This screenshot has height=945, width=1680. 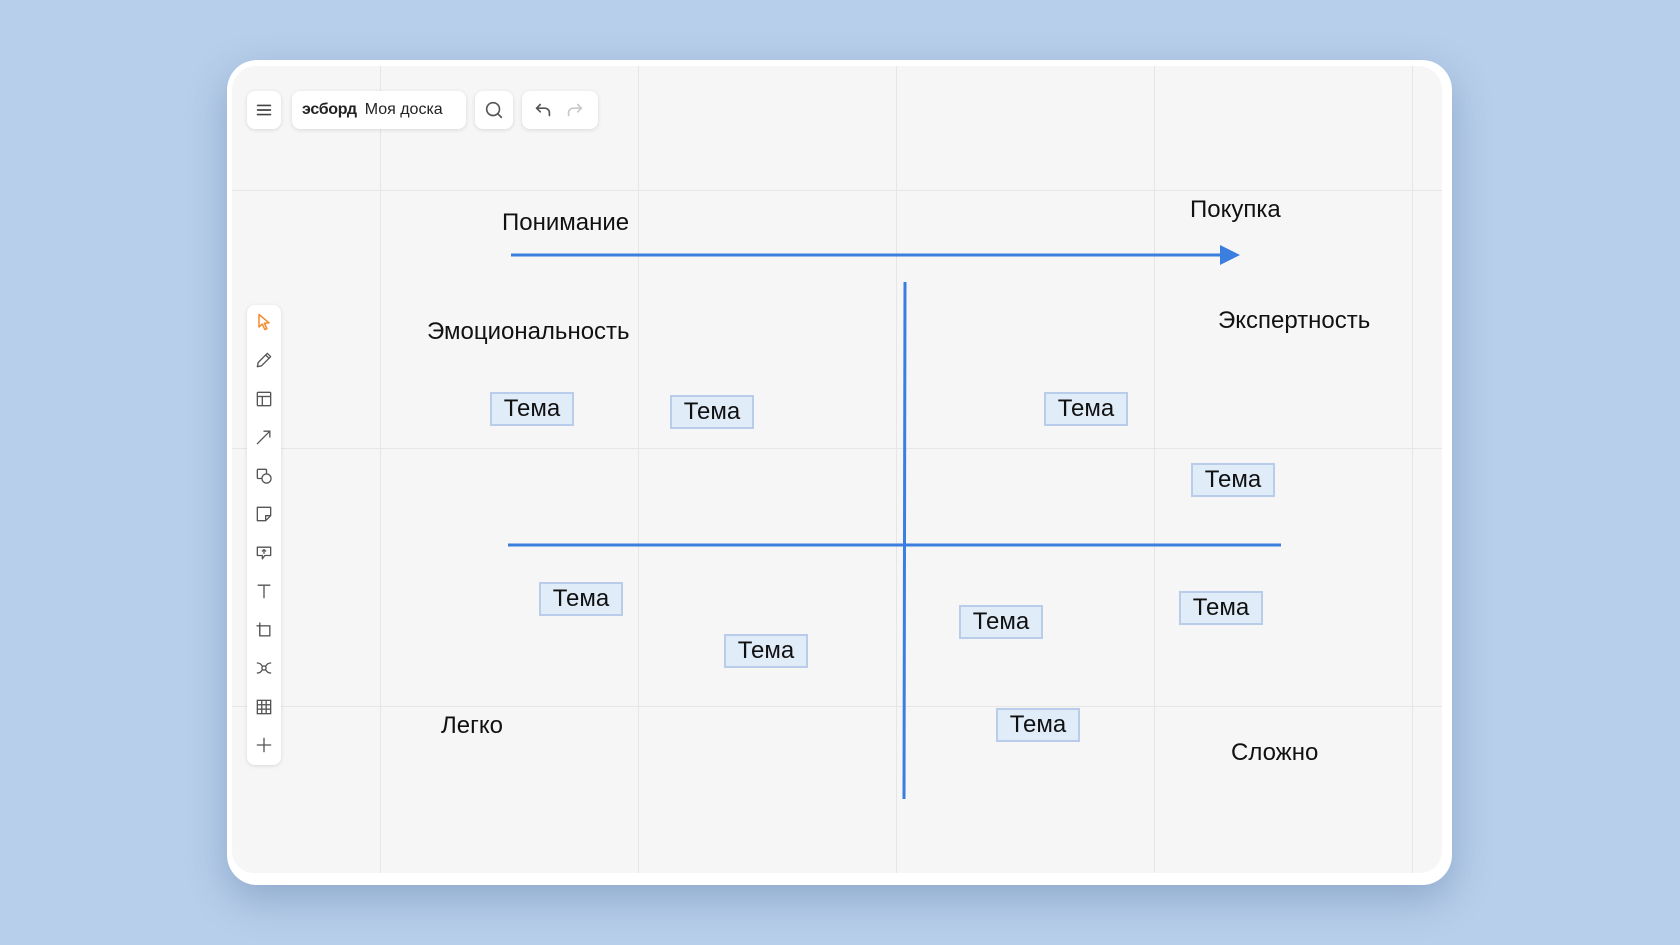 I want to click on vertical-axis, so click(x=904, y=540).